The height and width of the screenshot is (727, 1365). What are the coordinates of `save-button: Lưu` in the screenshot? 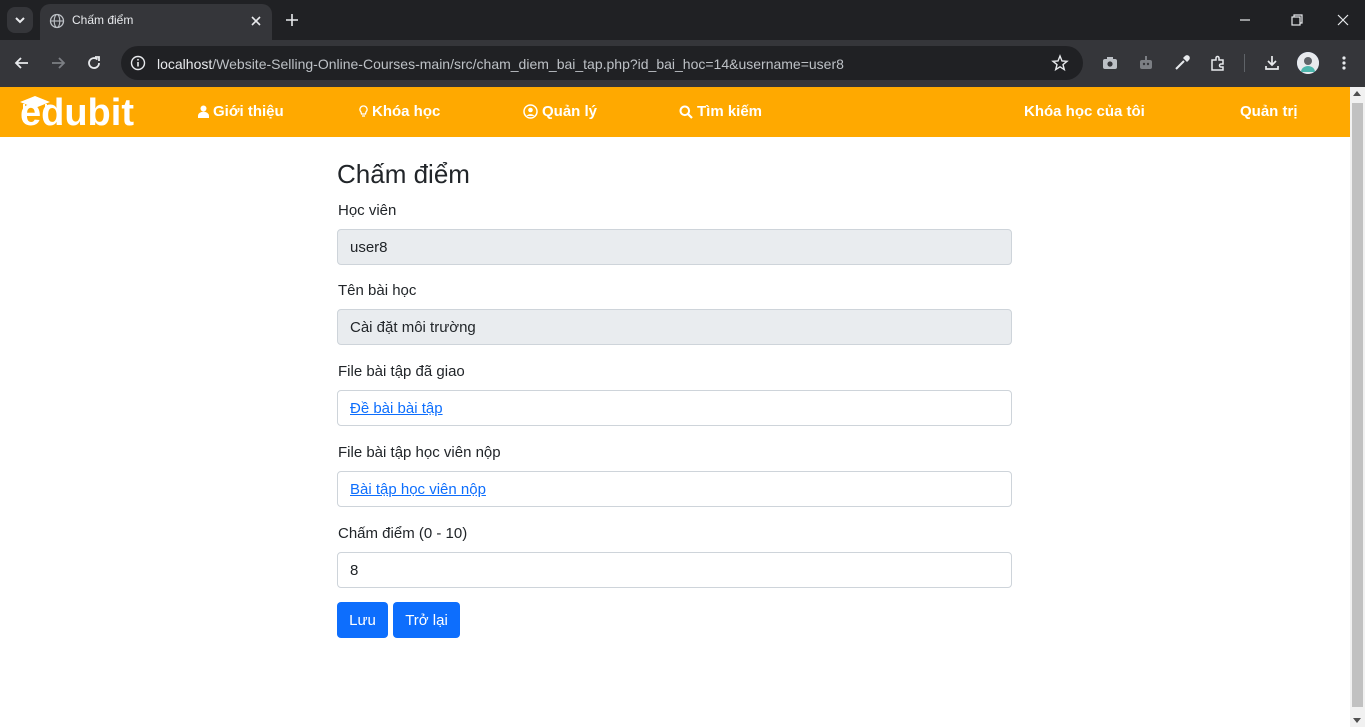 It's located at (362, 620).